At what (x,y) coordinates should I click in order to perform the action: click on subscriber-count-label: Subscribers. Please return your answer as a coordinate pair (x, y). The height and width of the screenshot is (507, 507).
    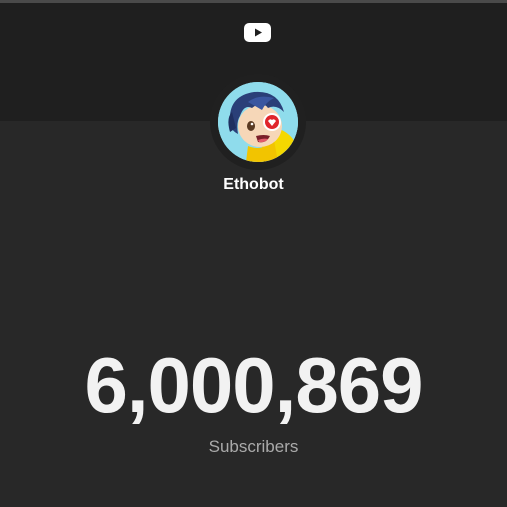
    Looking at the image, I should click on (253, 446).